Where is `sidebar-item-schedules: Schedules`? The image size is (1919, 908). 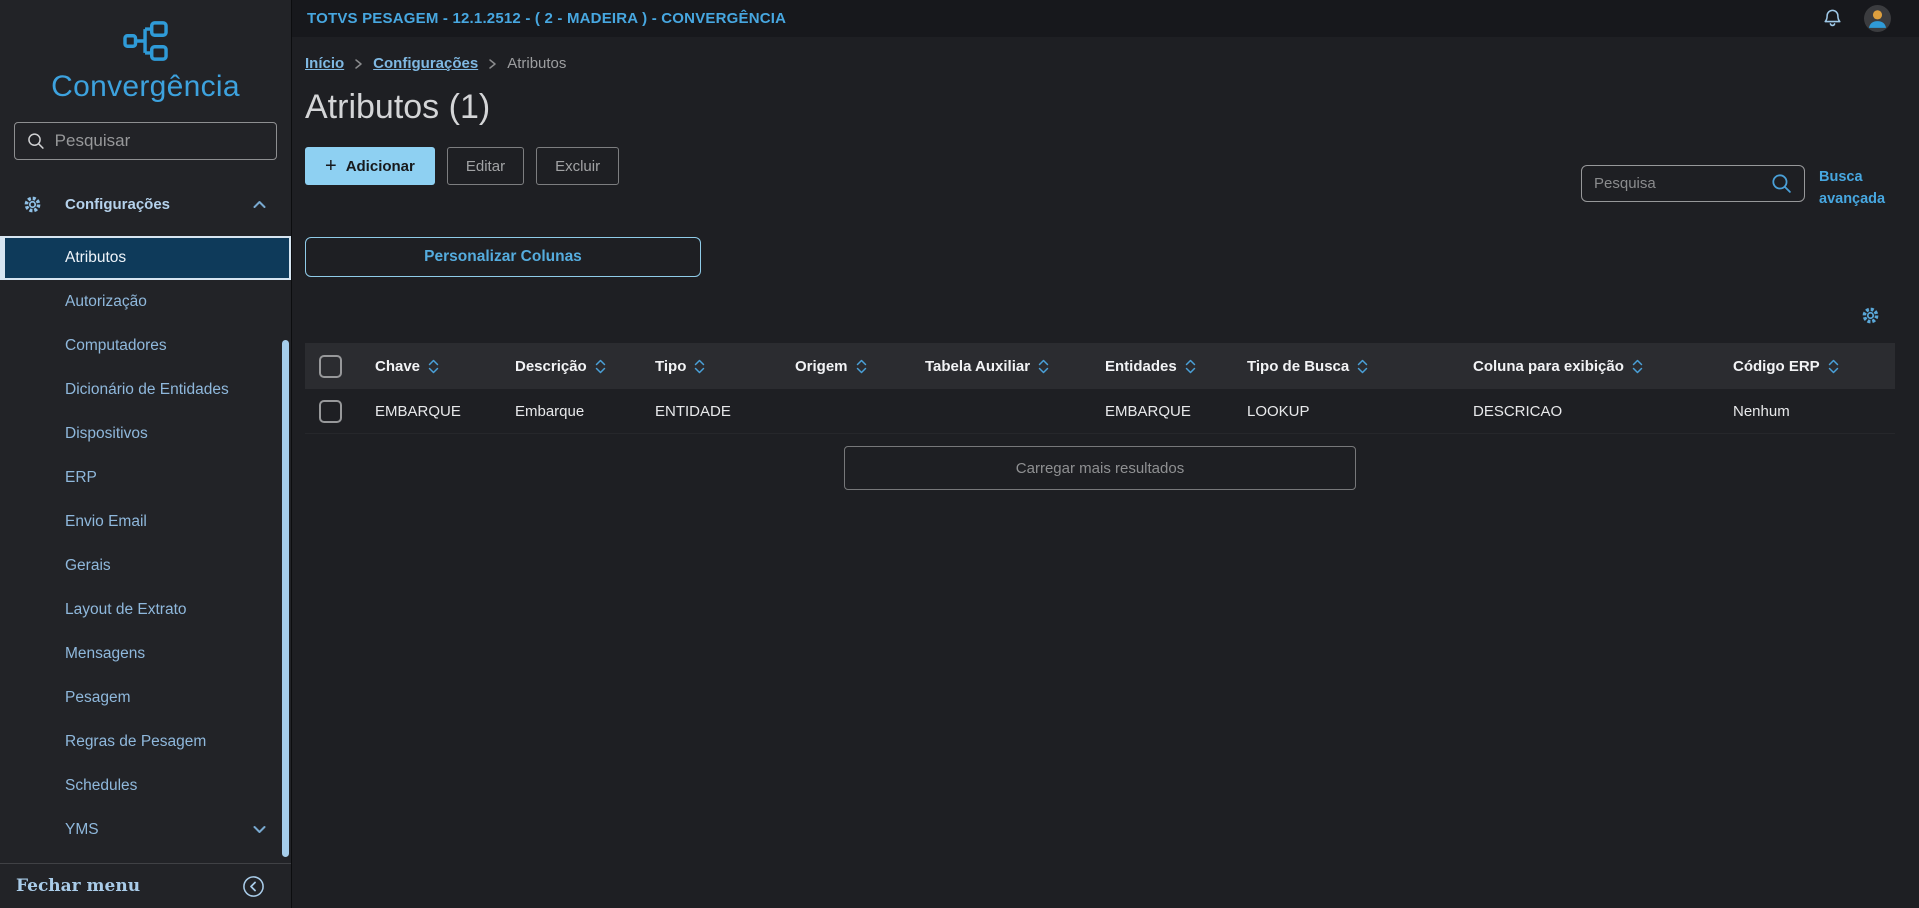 sidebar-item-schedules: Schedules is located at coordinates (145, 786).